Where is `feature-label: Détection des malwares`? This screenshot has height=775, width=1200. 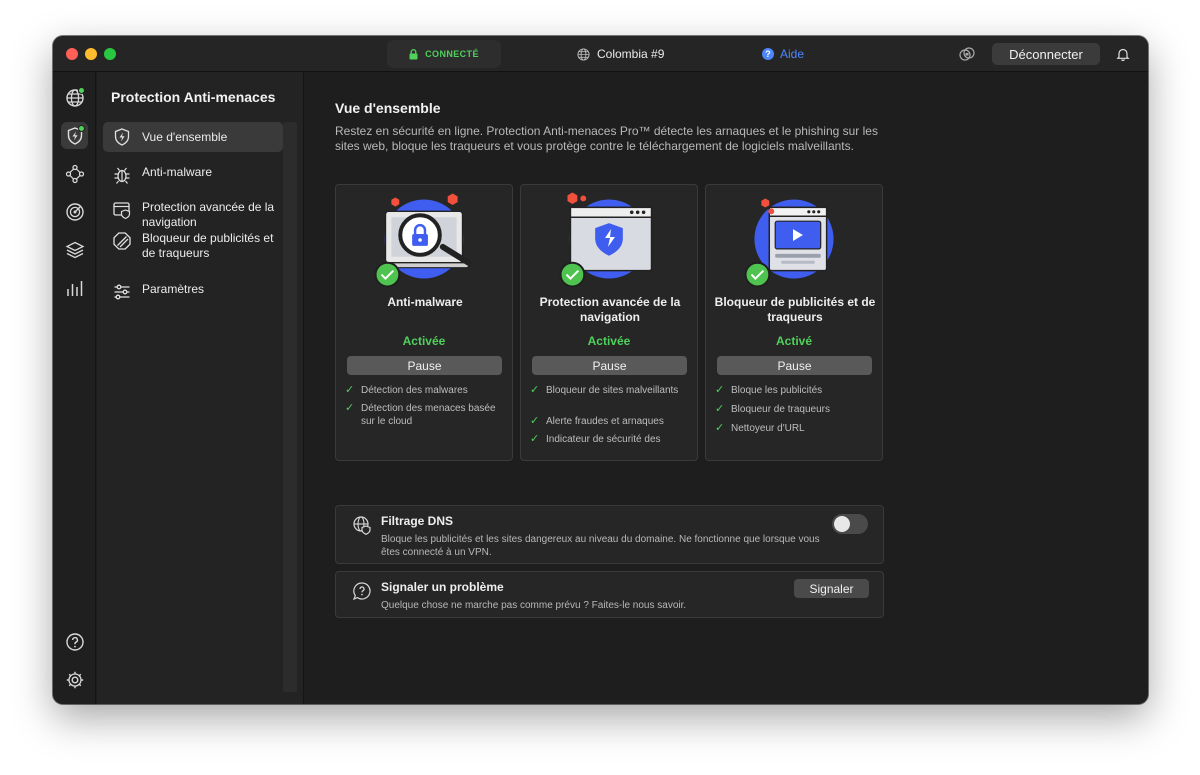 feature-label: Détection des malwares is located at coordinates (414, 390).